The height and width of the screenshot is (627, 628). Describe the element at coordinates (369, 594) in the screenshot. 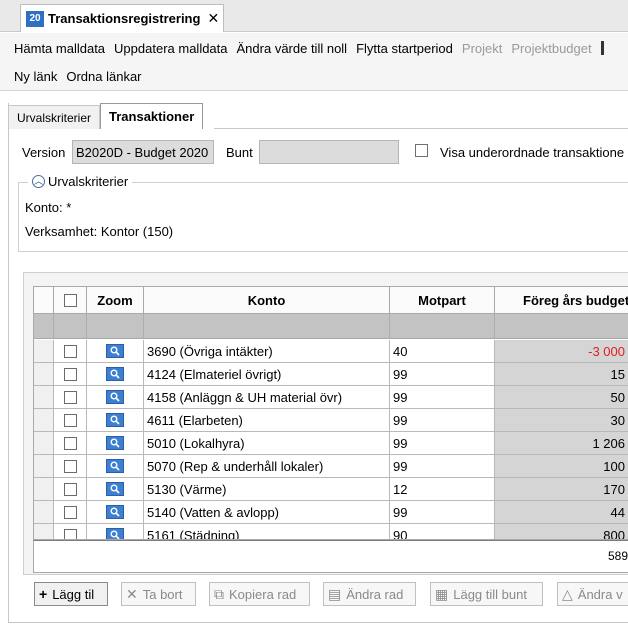

I see `edit-row-button: ▤ Ändra rad` at that location.